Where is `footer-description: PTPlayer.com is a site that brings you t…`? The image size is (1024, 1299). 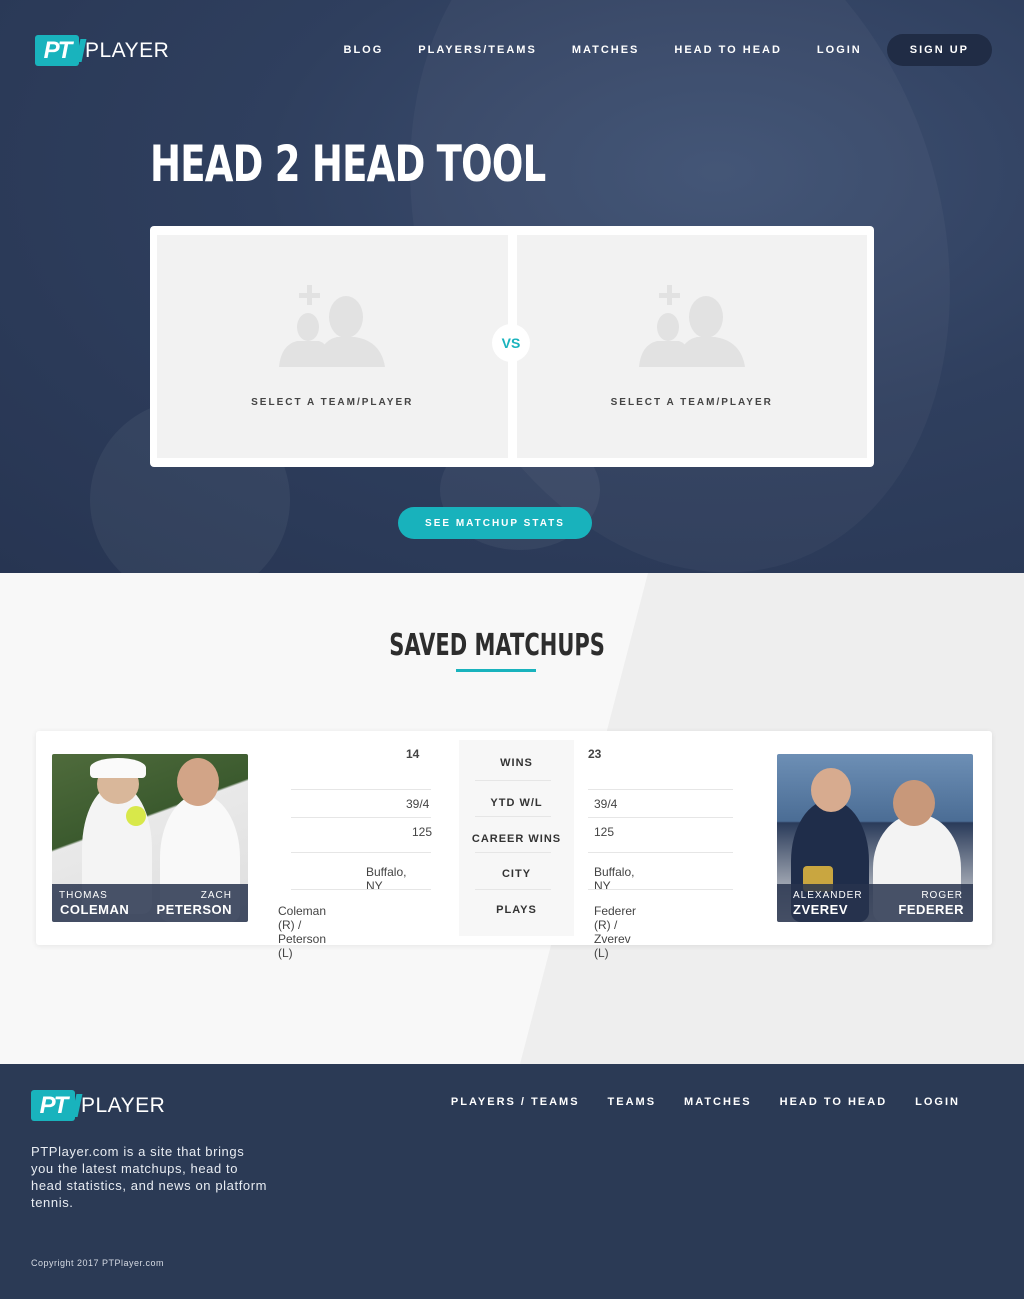 footer-description: PTPlayer.com is a site that brings you t… is located at coordinates (149, 1177).